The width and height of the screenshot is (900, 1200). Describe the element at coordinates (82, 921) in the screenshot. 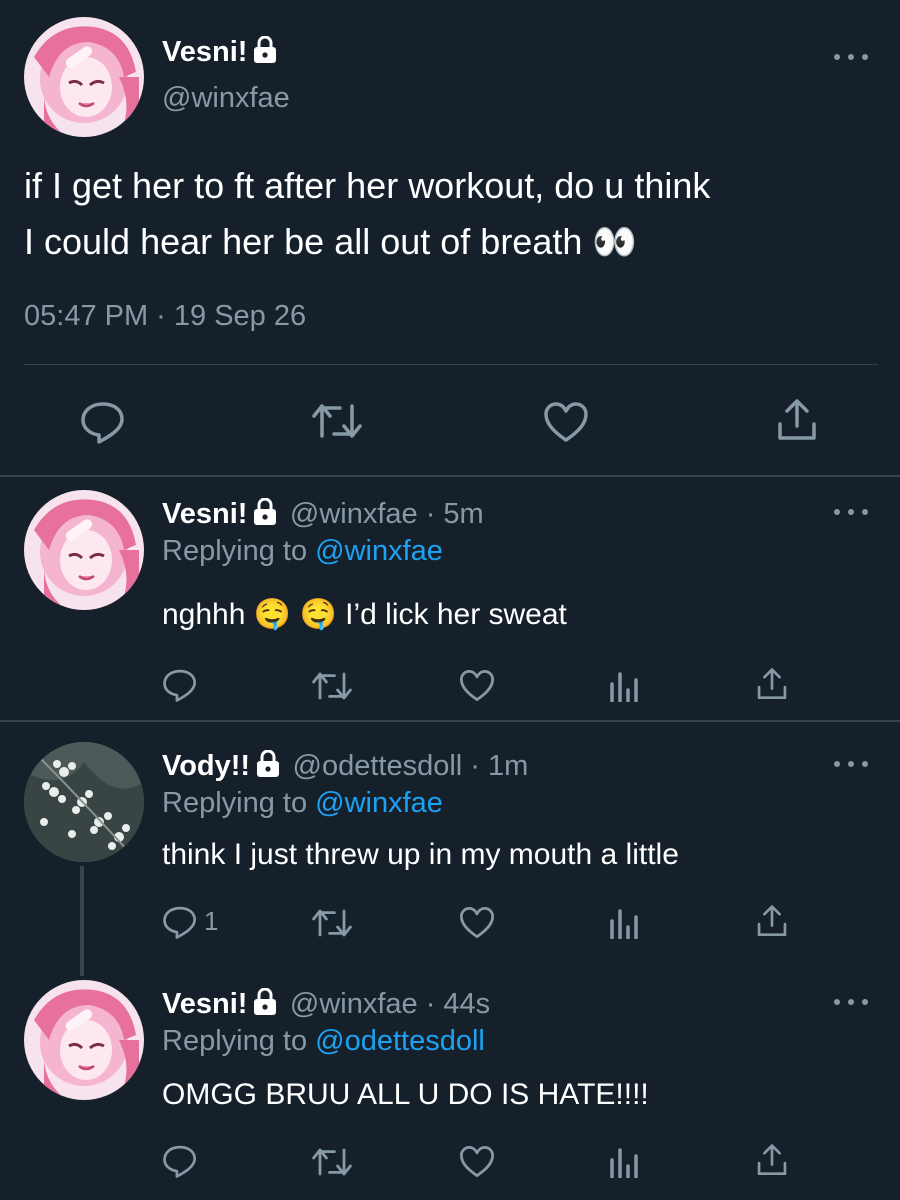

I see `thread-connector` at that location.